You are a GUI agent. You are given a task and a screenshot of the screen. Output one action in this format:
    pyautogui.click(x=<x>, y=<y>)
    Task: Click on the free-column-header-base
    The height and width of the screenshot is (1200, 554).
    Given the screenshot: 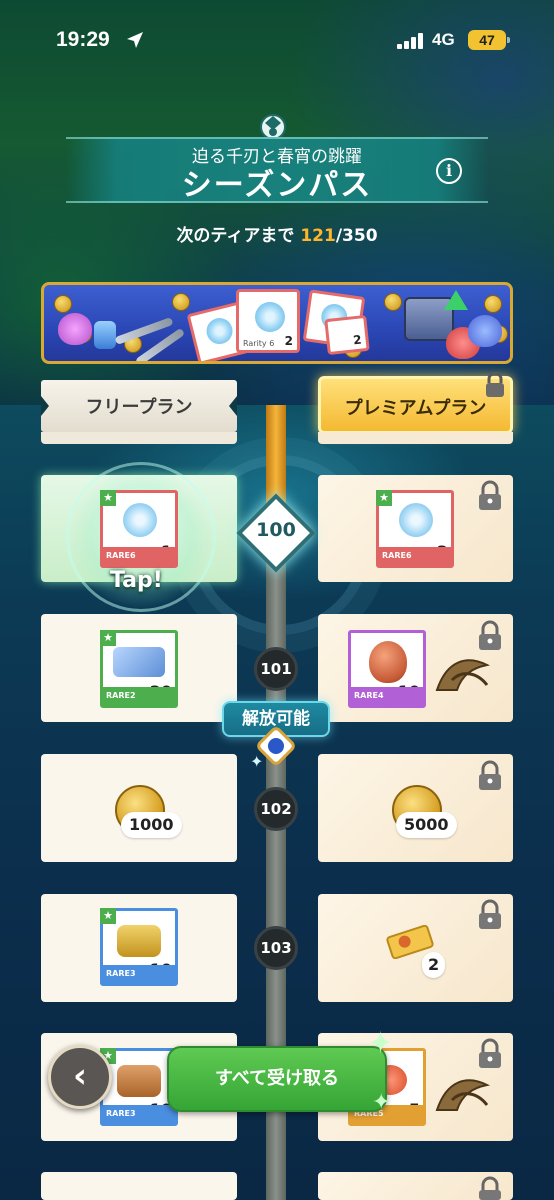 What is the action you would take?
    pyautogui.click(x=139, y=438)
    